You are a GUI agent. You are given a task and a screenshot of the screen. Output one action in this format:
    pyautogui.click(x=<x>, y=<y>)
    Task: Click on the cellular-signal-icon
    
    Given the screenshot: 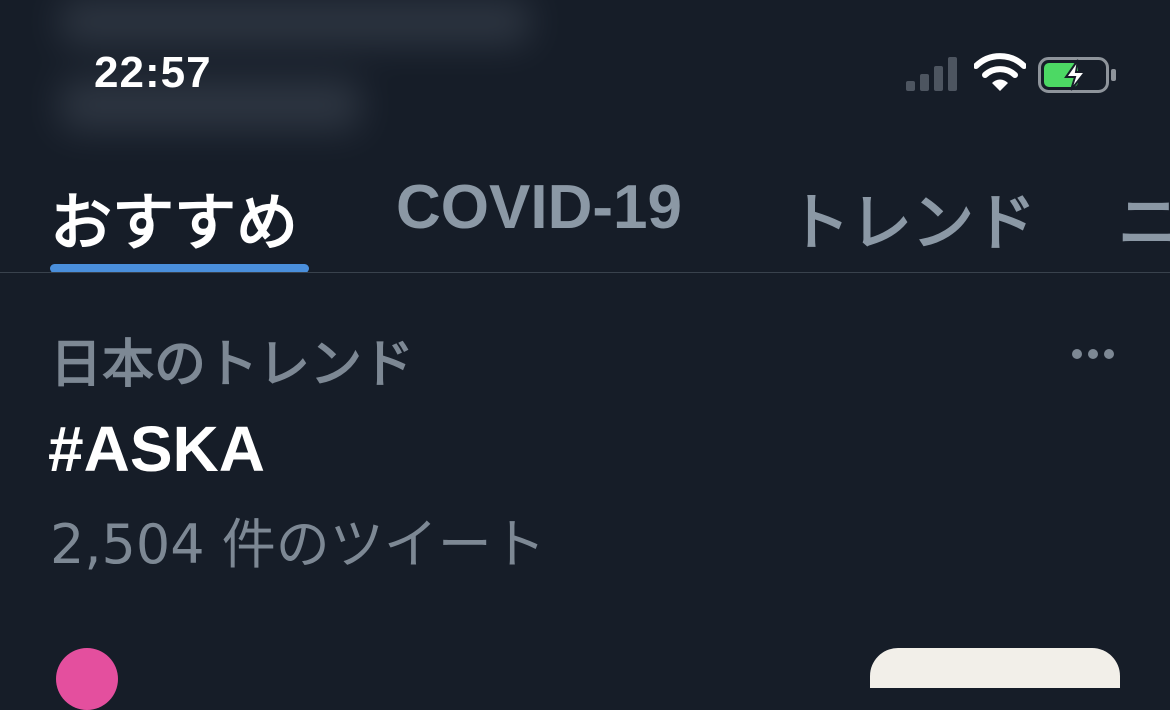 What is the action you would take?
    pyautogui.click(x=931, y=74)
    